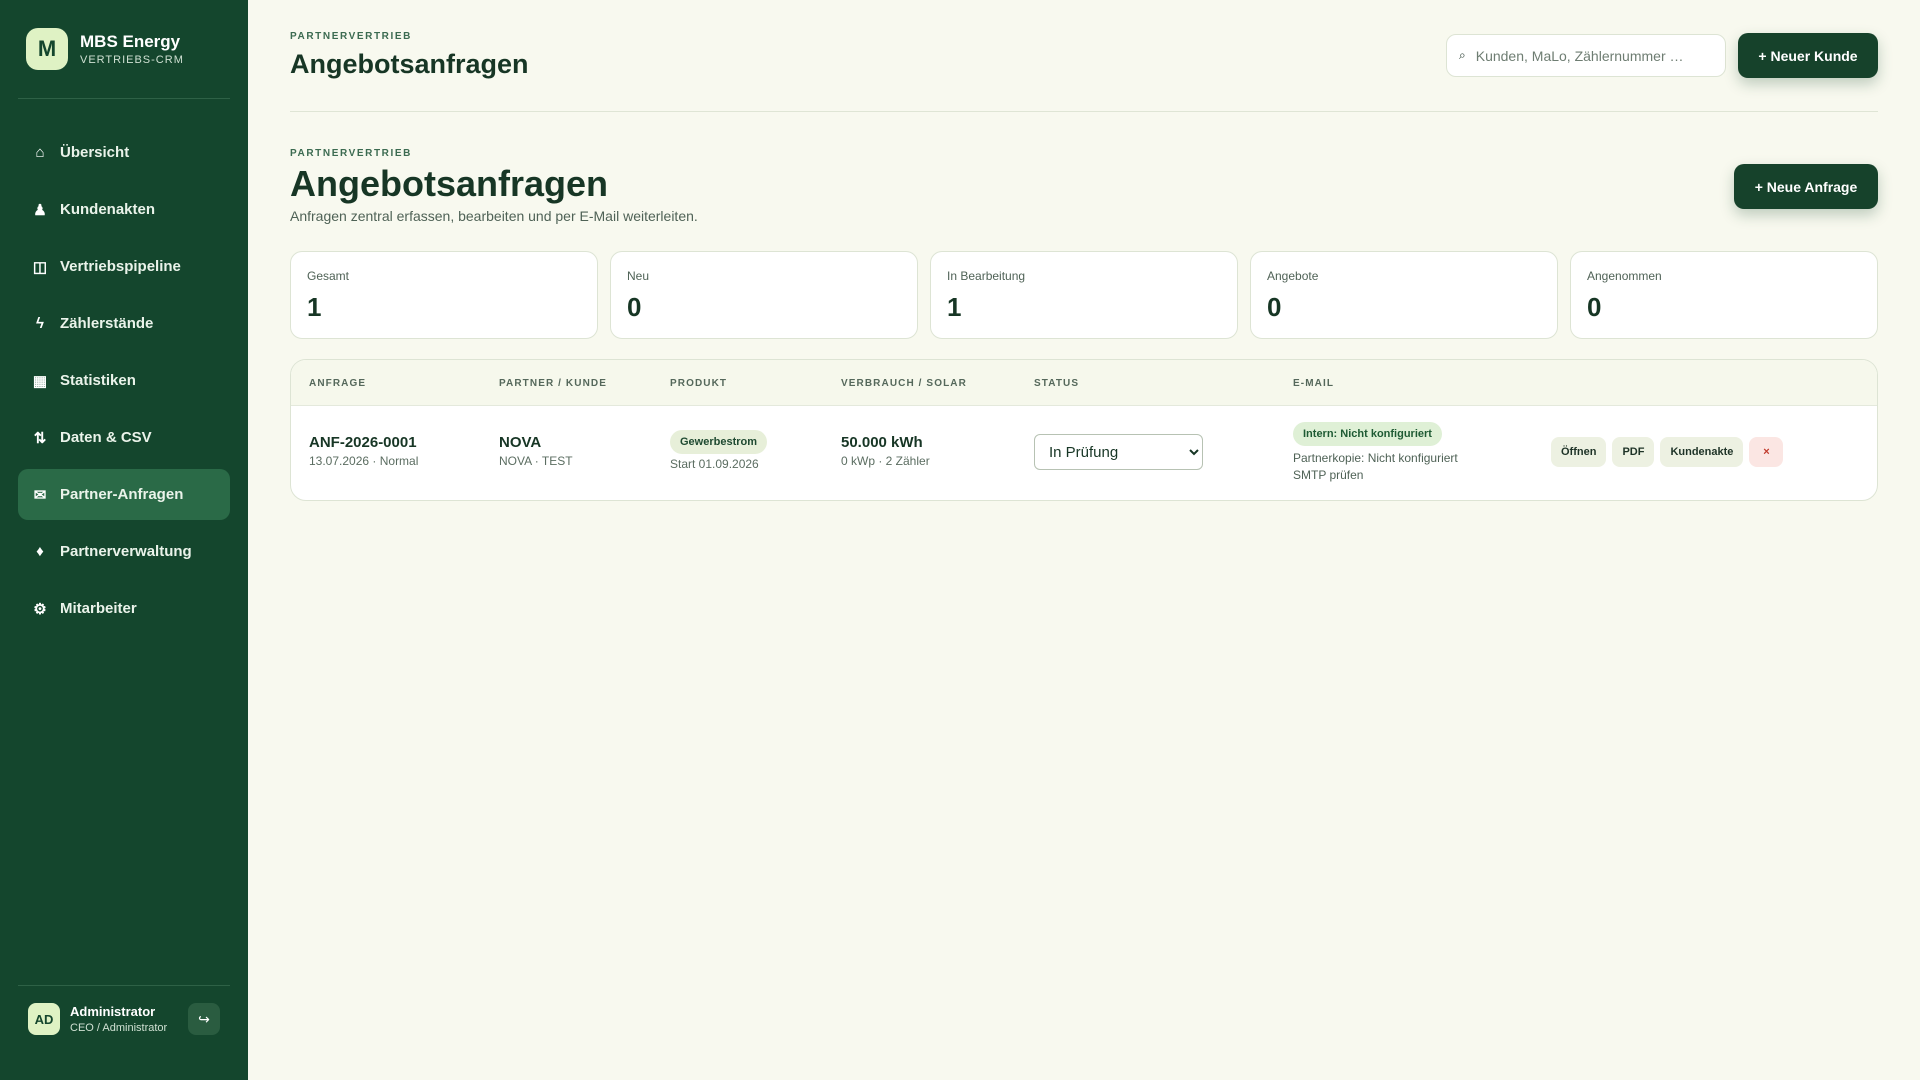 The width and height of the screenshot is (1920, 1080). I want to click on product-start: Start 01.09.2026, so click(714, 464).